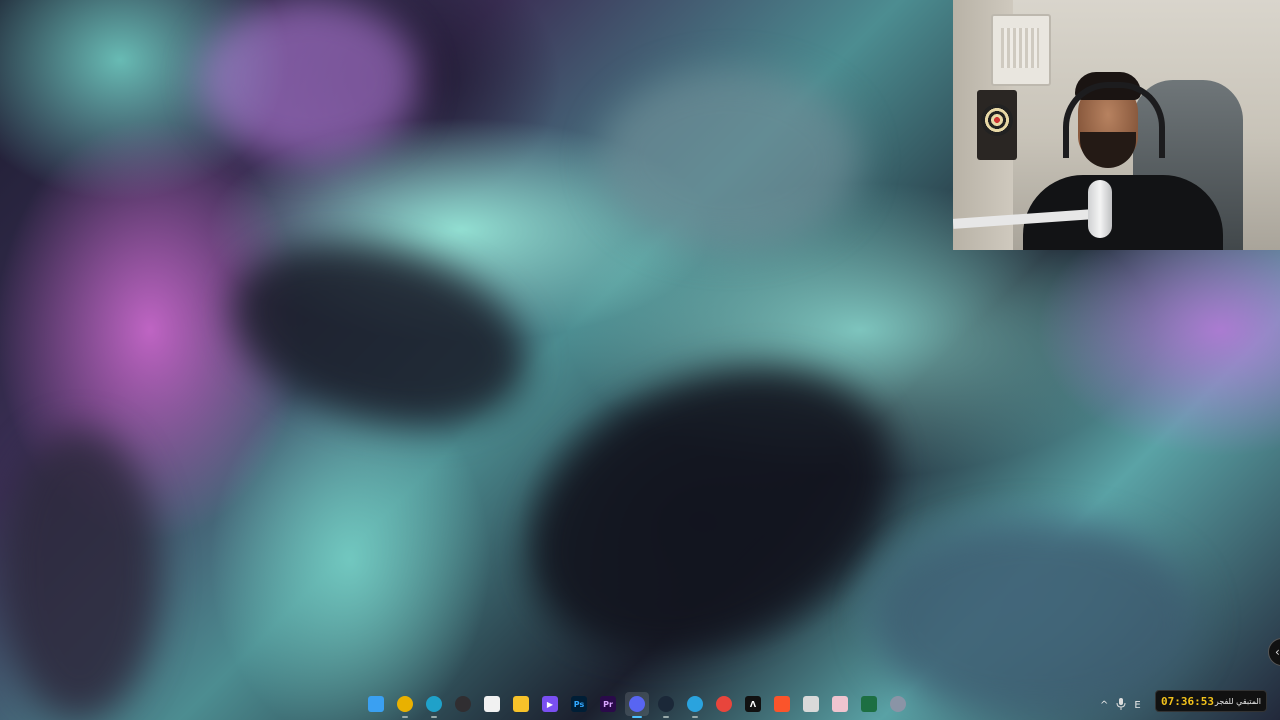  I want to click on steam-icon, so click(666, 704).